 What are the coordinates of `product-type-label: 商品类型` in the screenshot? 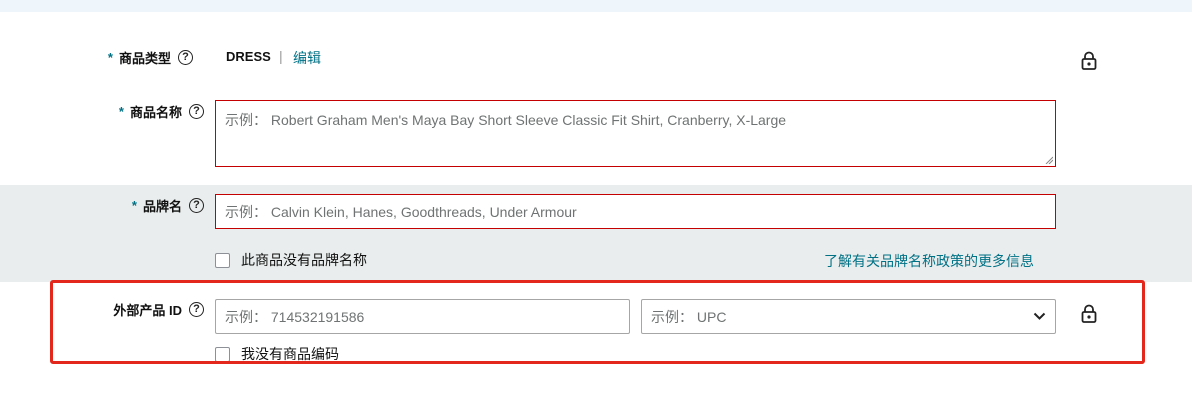 It's located at (144, 58).